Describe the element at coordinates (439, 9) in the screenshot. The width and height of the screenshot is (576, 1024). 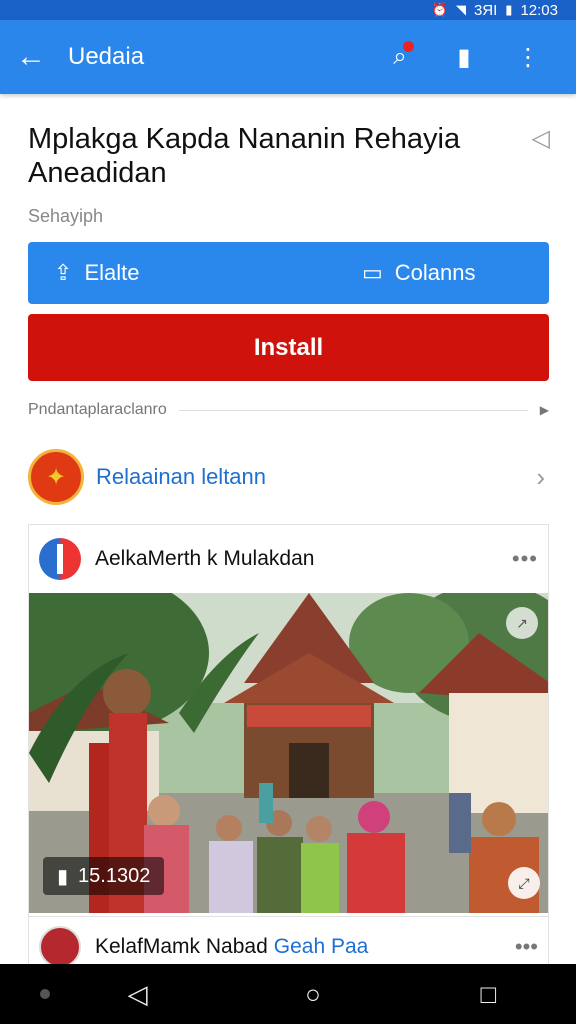
I see `alarm-icon: ⏰` at that location.